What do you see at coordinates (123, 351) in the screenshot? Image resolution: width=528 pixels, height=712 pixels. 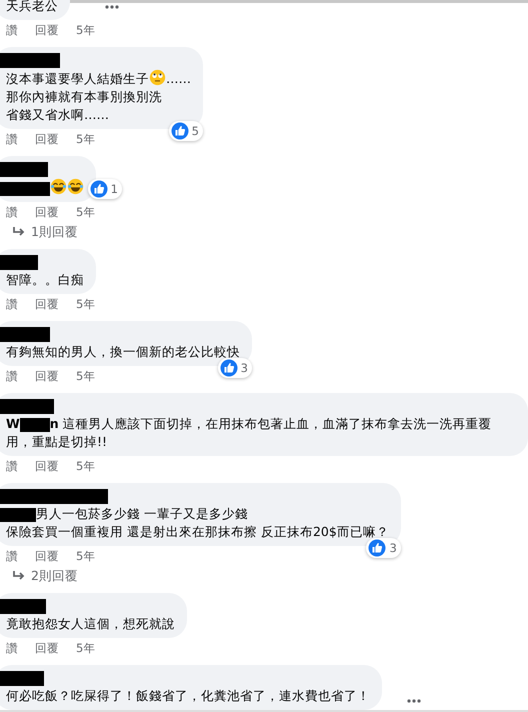 I see `comment-text: 有夠無知的男人，換一個新的老公比較快` at bounding box center [123, 351].